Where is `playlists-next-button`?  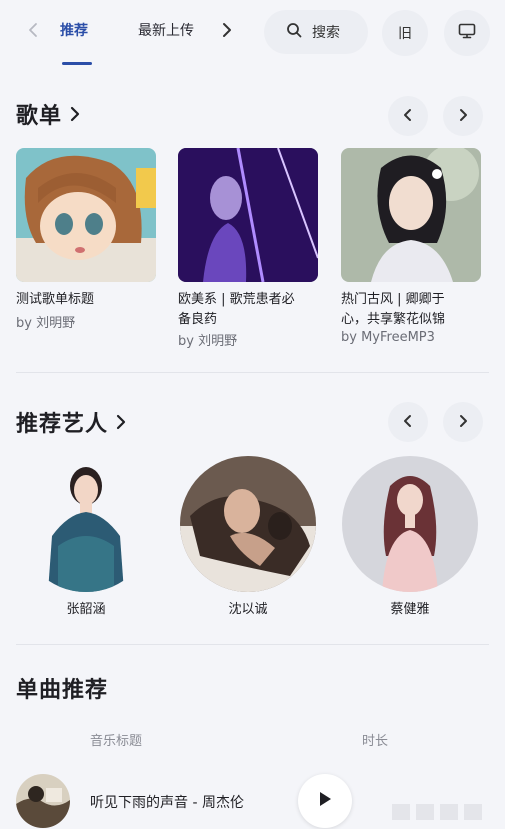 playlists-next-button is located at coordinates (463, 116).